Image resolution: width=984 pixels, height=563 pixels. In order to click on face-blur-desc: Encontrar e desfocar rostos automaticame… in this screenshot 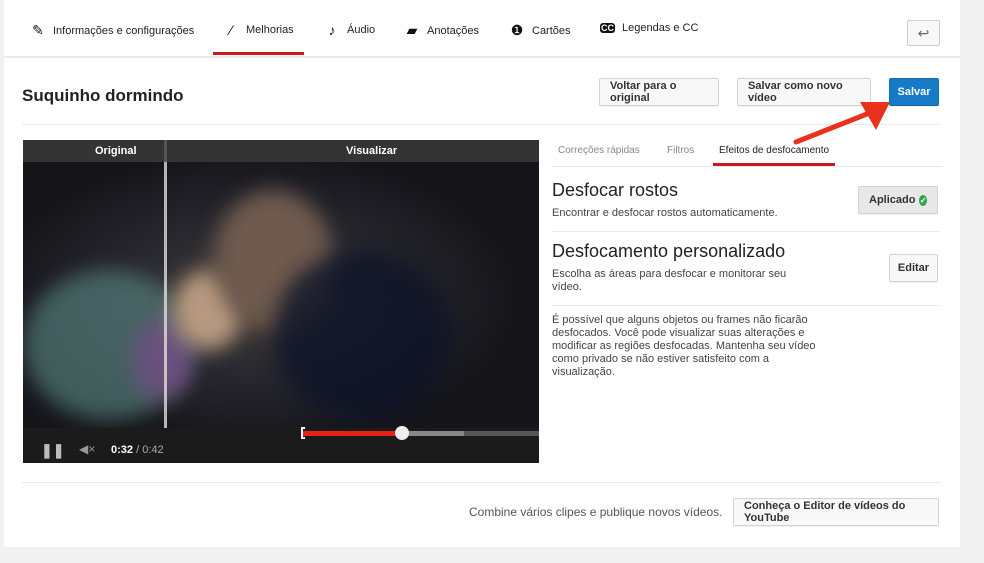, I will do `click(665, 213)`.